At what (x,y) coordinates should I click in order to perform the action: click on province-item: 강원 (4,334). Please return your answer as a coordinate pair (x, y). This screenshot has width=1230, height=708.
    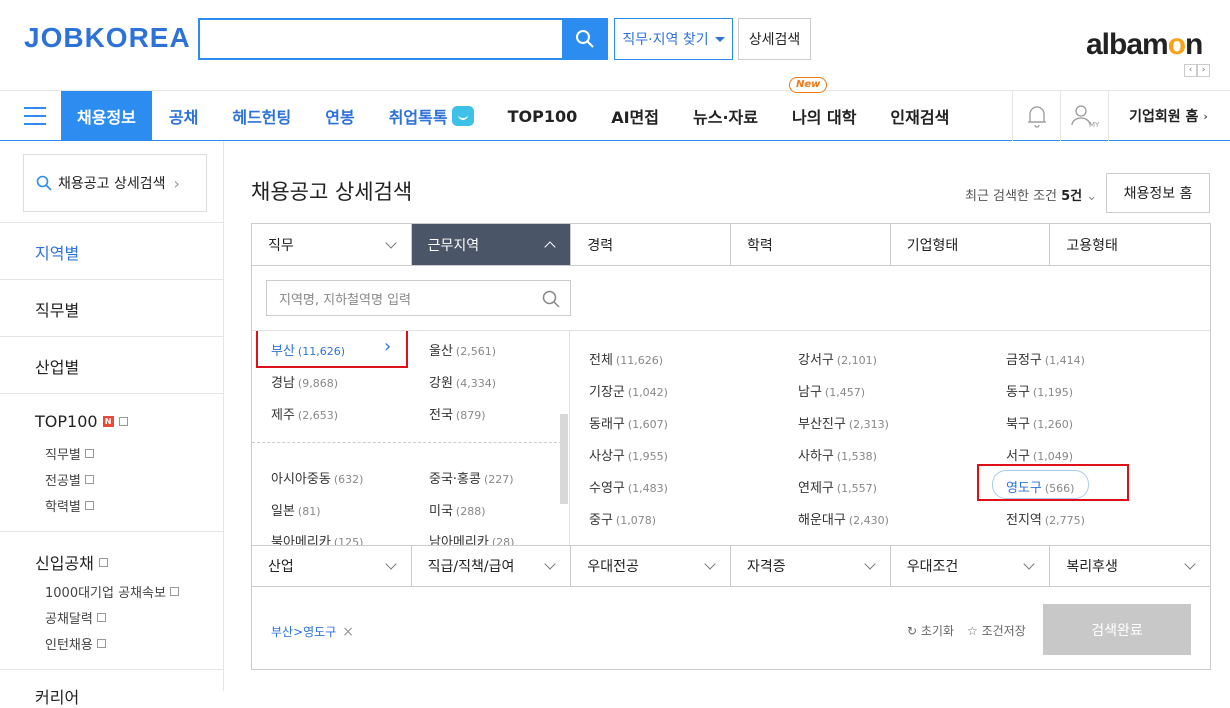
    Looking at the image, I should click on (462, 381).